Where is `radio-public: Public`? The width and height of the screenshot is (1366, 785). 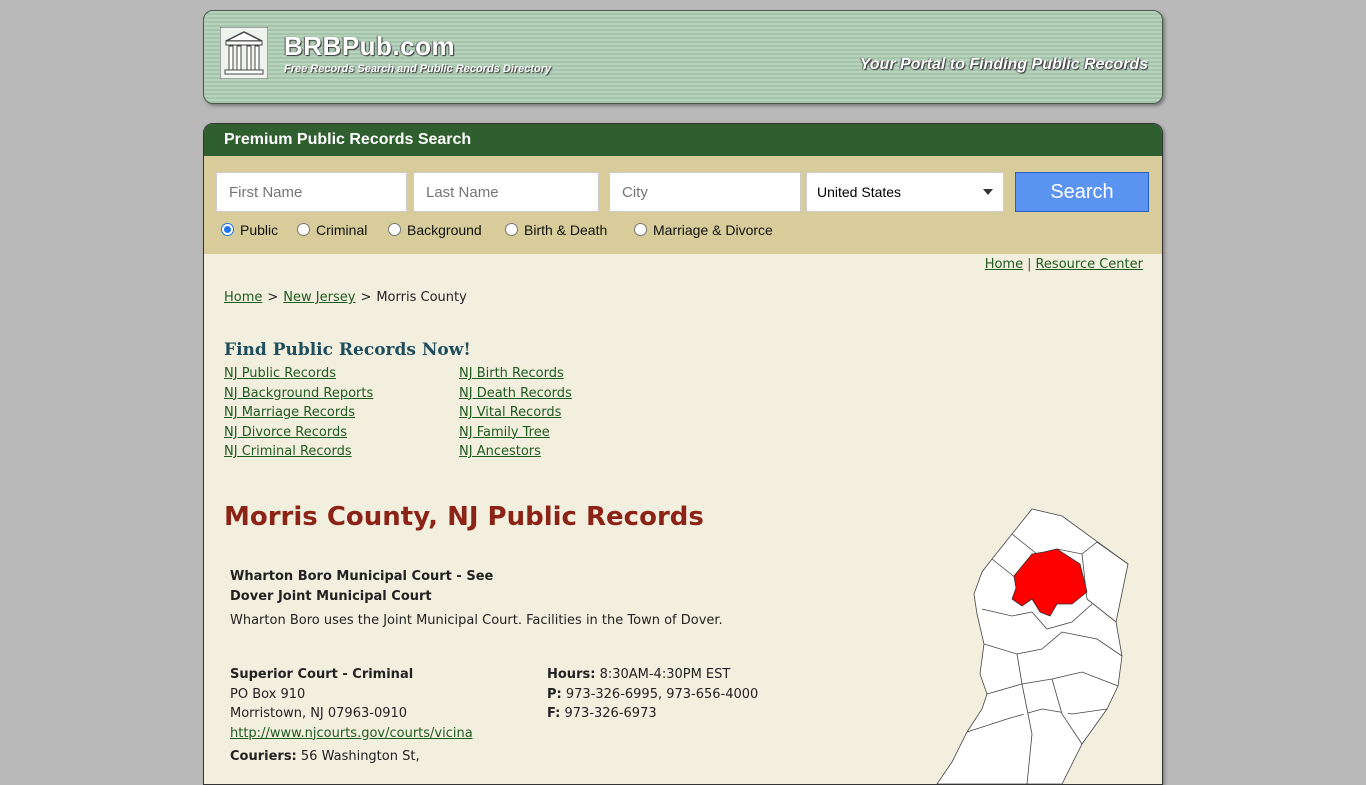 radio-public: Public is located at coordinates (249, 230).